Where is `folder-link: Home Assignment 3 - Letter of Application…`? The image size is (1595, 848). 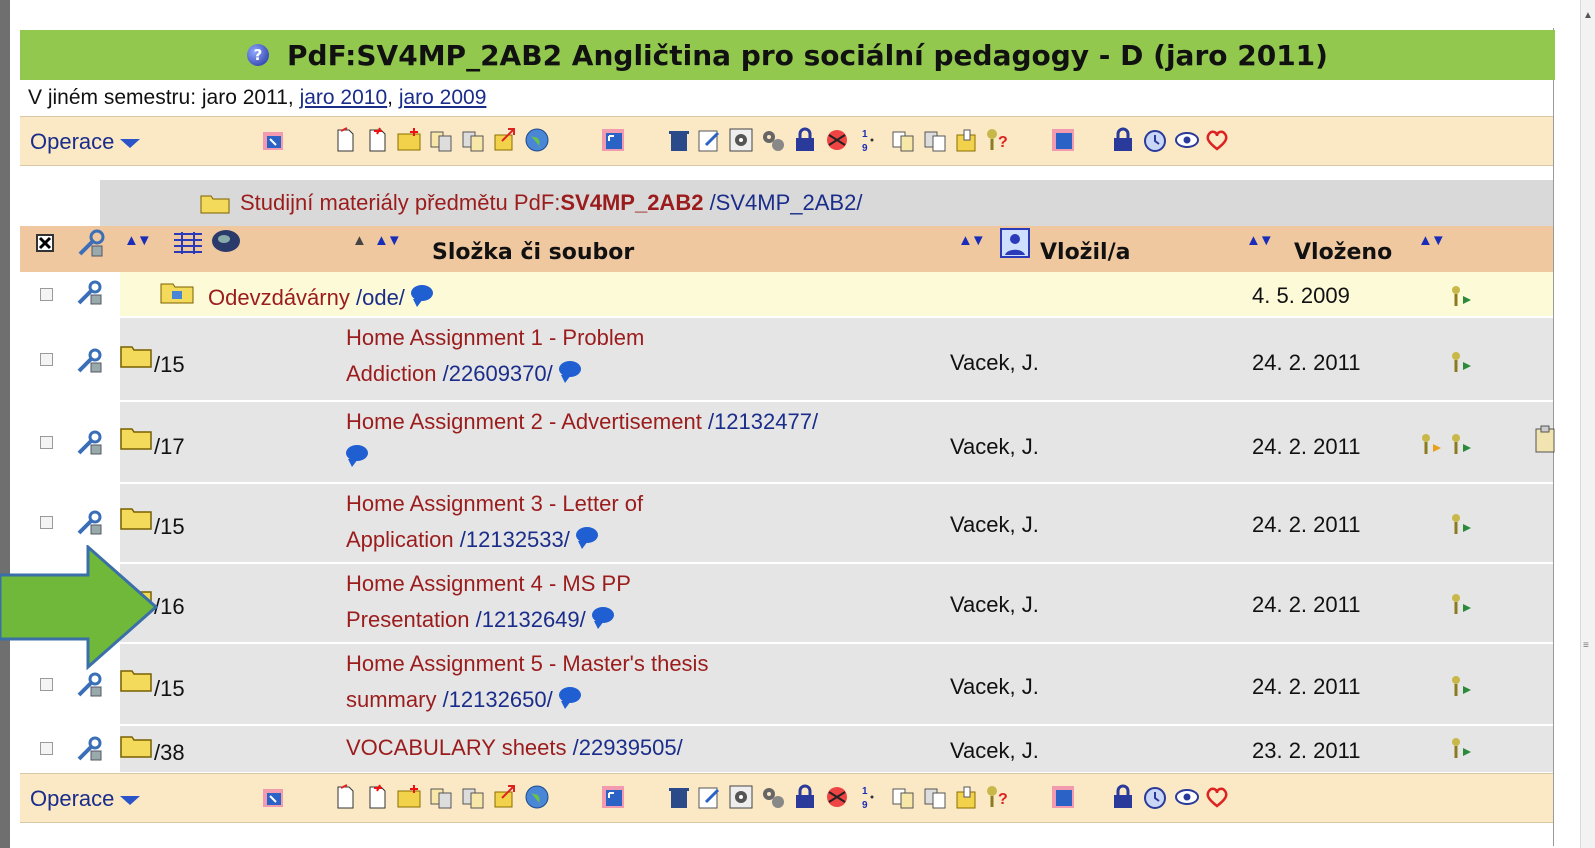 folder-link: Home Assignment 3 - Letter of Application… is located at coordinates (494, 522).